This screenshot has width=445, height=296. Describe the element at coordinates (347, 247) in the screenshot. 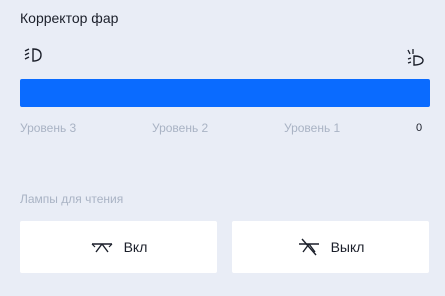

I see `reading-lamps-off-label: Выкл` at that location.